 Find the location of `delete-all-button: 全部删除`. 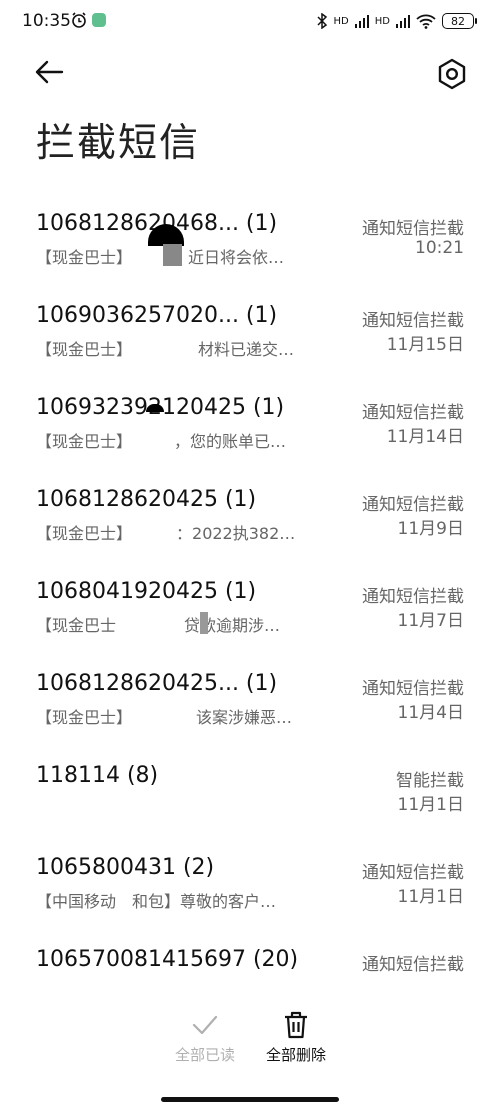

delete-all-button: 全部删除 is located at coordinates (296, 1037).